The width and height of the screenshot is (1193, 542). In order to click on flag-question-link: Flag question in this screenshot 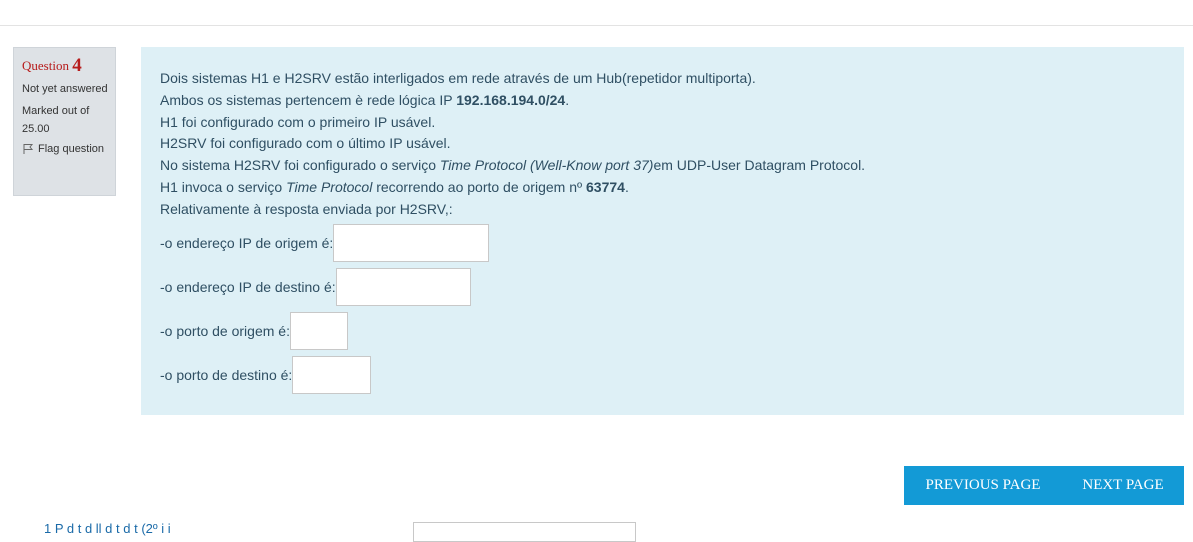, I will do `click(68, 149)`.